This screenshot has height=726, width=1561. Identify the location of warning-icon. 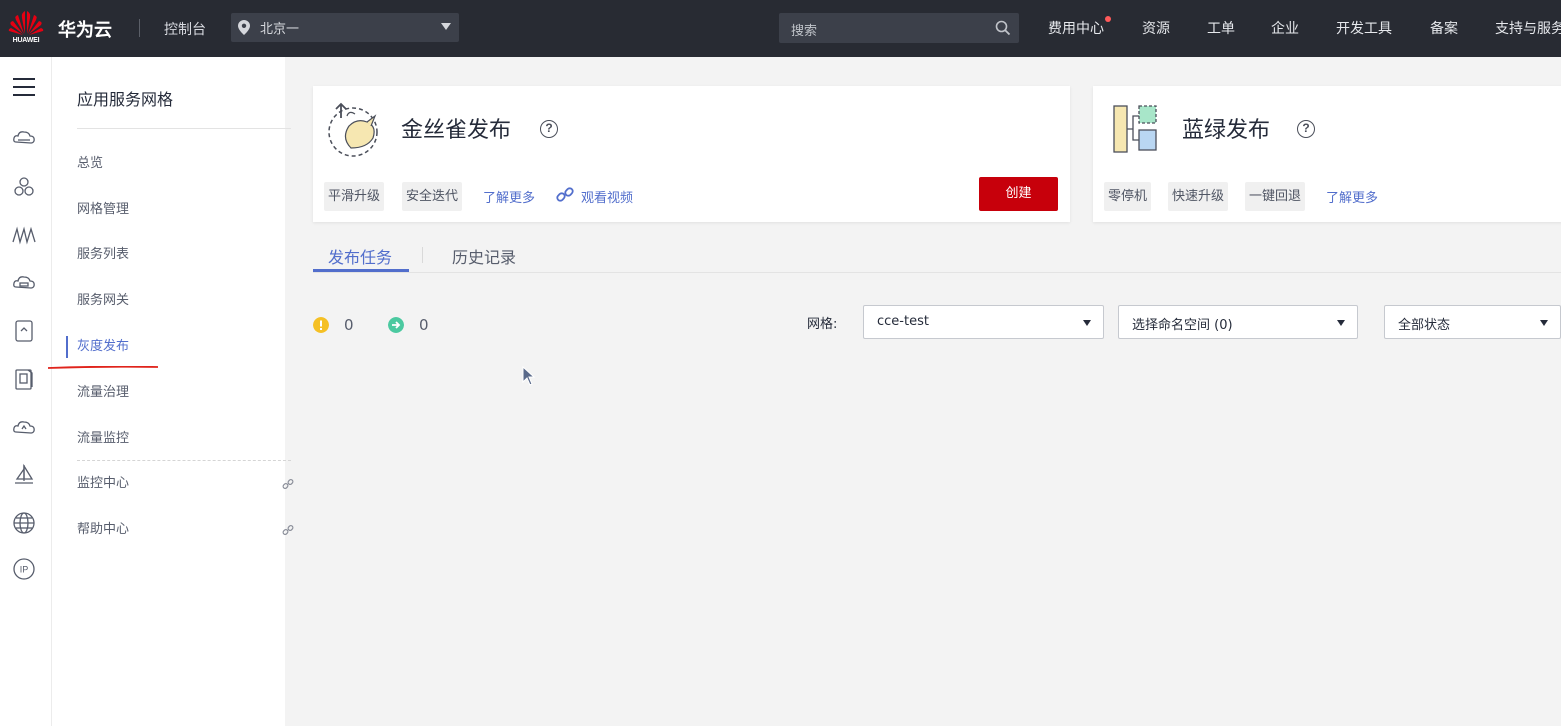
(321, 325).